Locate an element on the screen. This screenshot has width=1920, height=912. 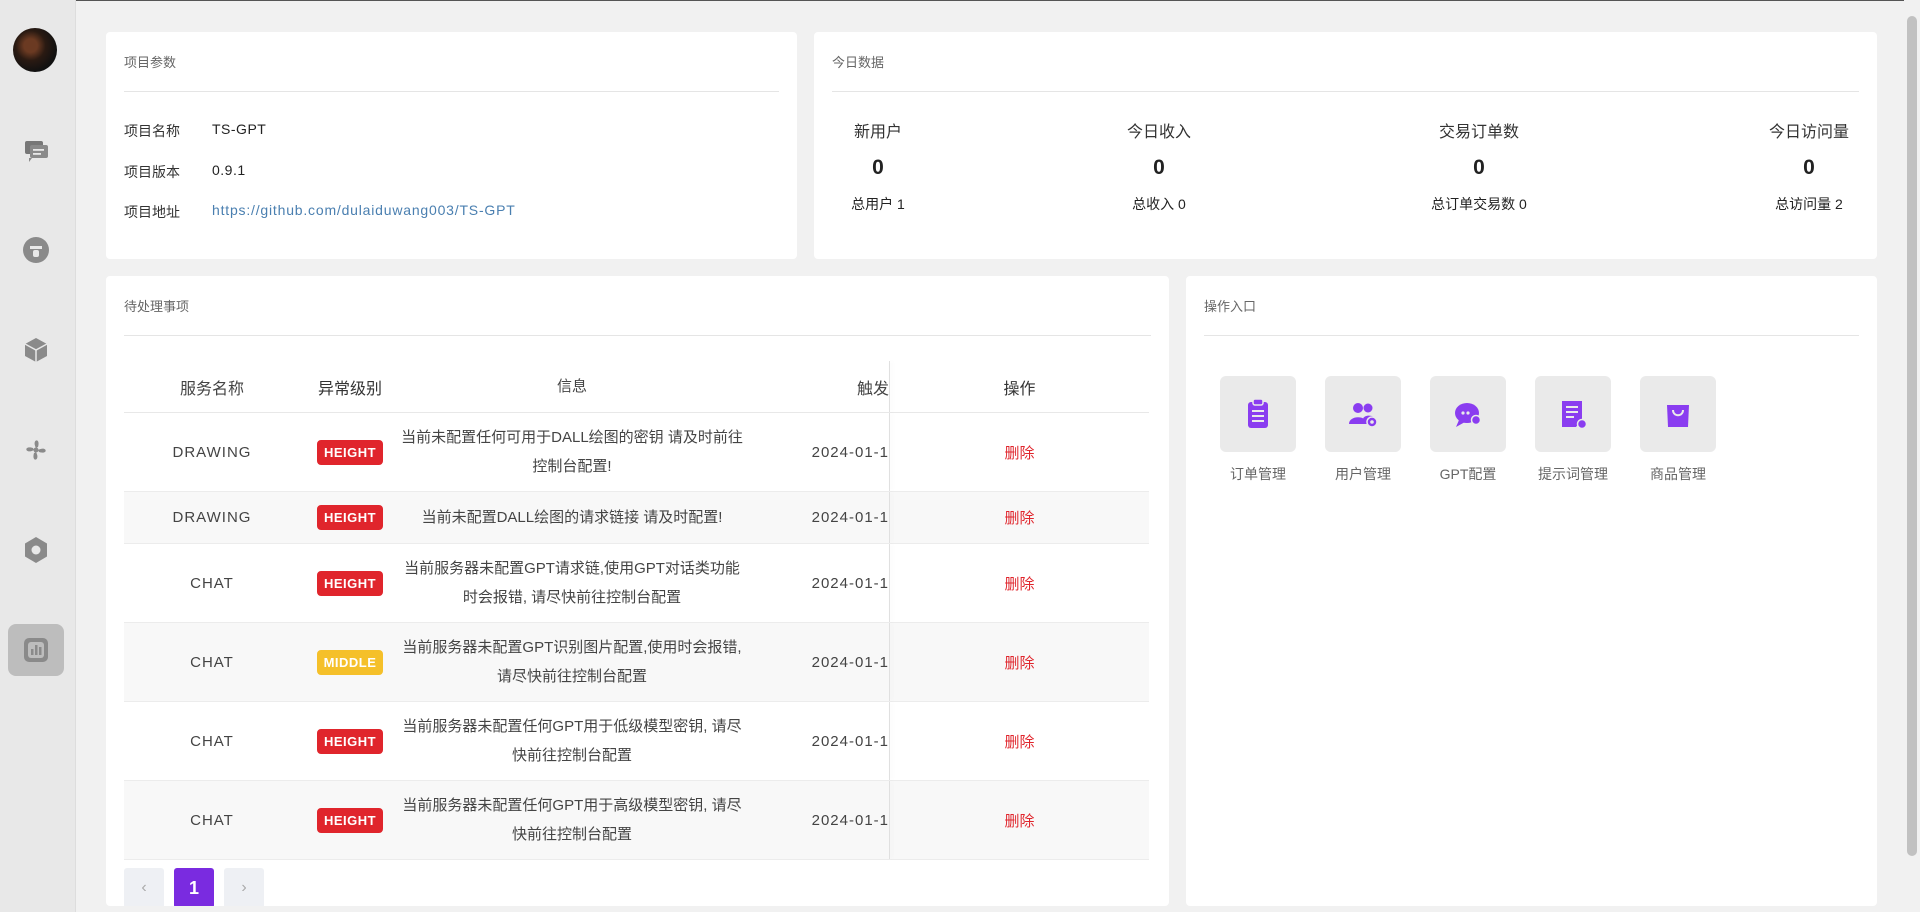
stat-total: 总订单交易数 0 is located at coordinates (1479, 204).